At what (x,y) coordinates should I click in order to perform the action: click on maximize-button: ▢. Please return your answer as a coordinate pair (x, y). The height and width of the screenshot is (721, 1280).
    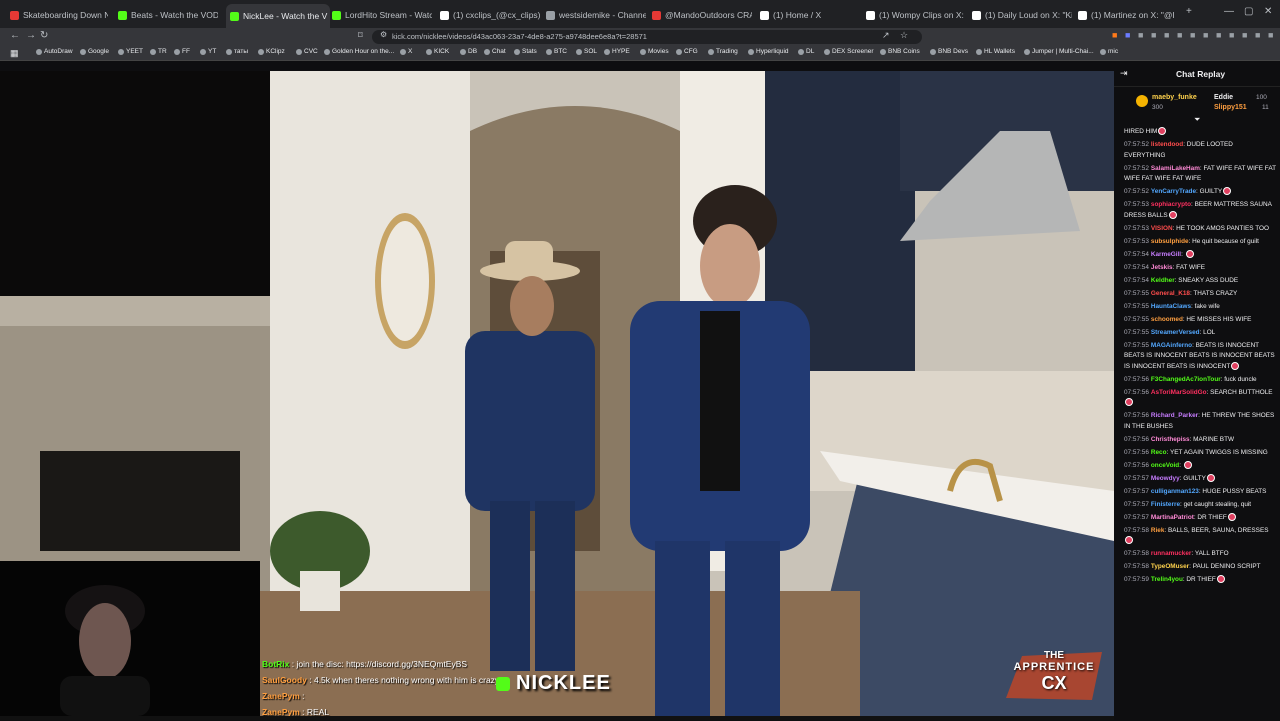
    Looking at the image, I should click on (1248, 11).